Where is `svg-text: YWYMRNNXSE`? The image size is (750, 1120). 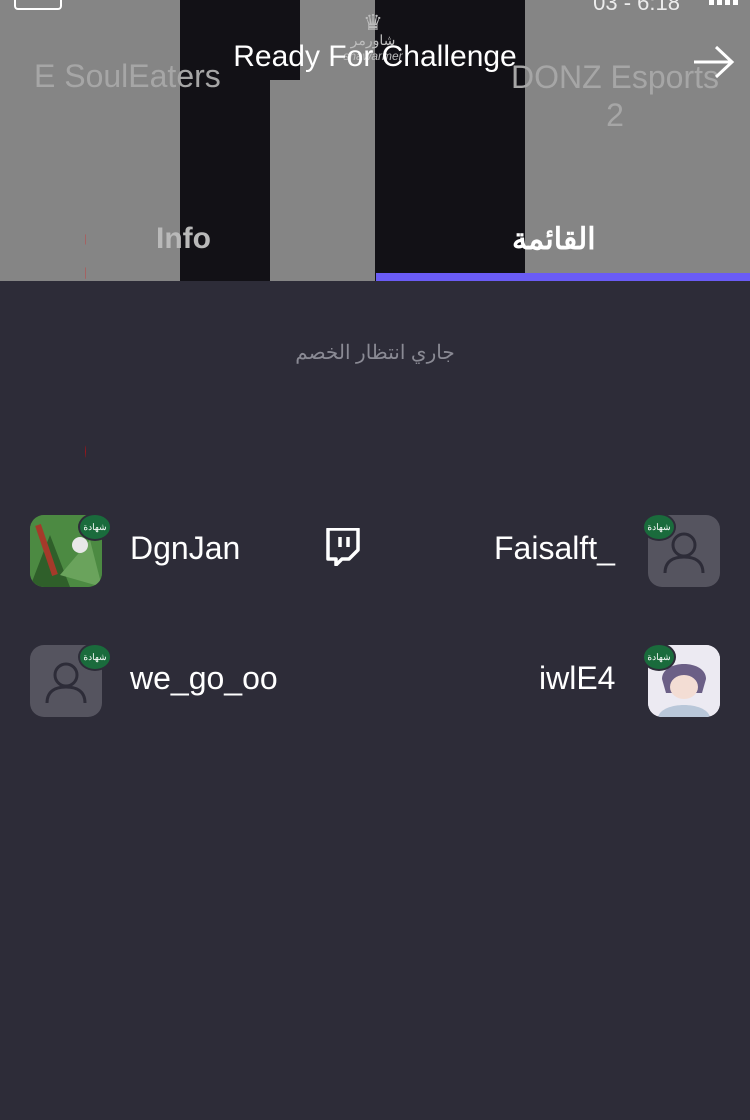 svg-text: YWYMRNNXSE is located at coordinates (78, 266).